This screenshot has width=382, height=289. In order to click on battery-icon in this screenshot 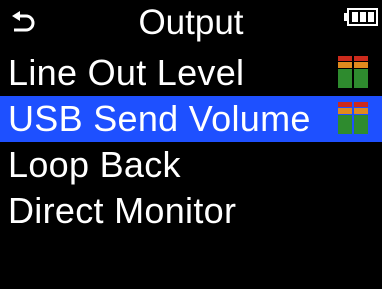, I will do `click(361, 17)`.